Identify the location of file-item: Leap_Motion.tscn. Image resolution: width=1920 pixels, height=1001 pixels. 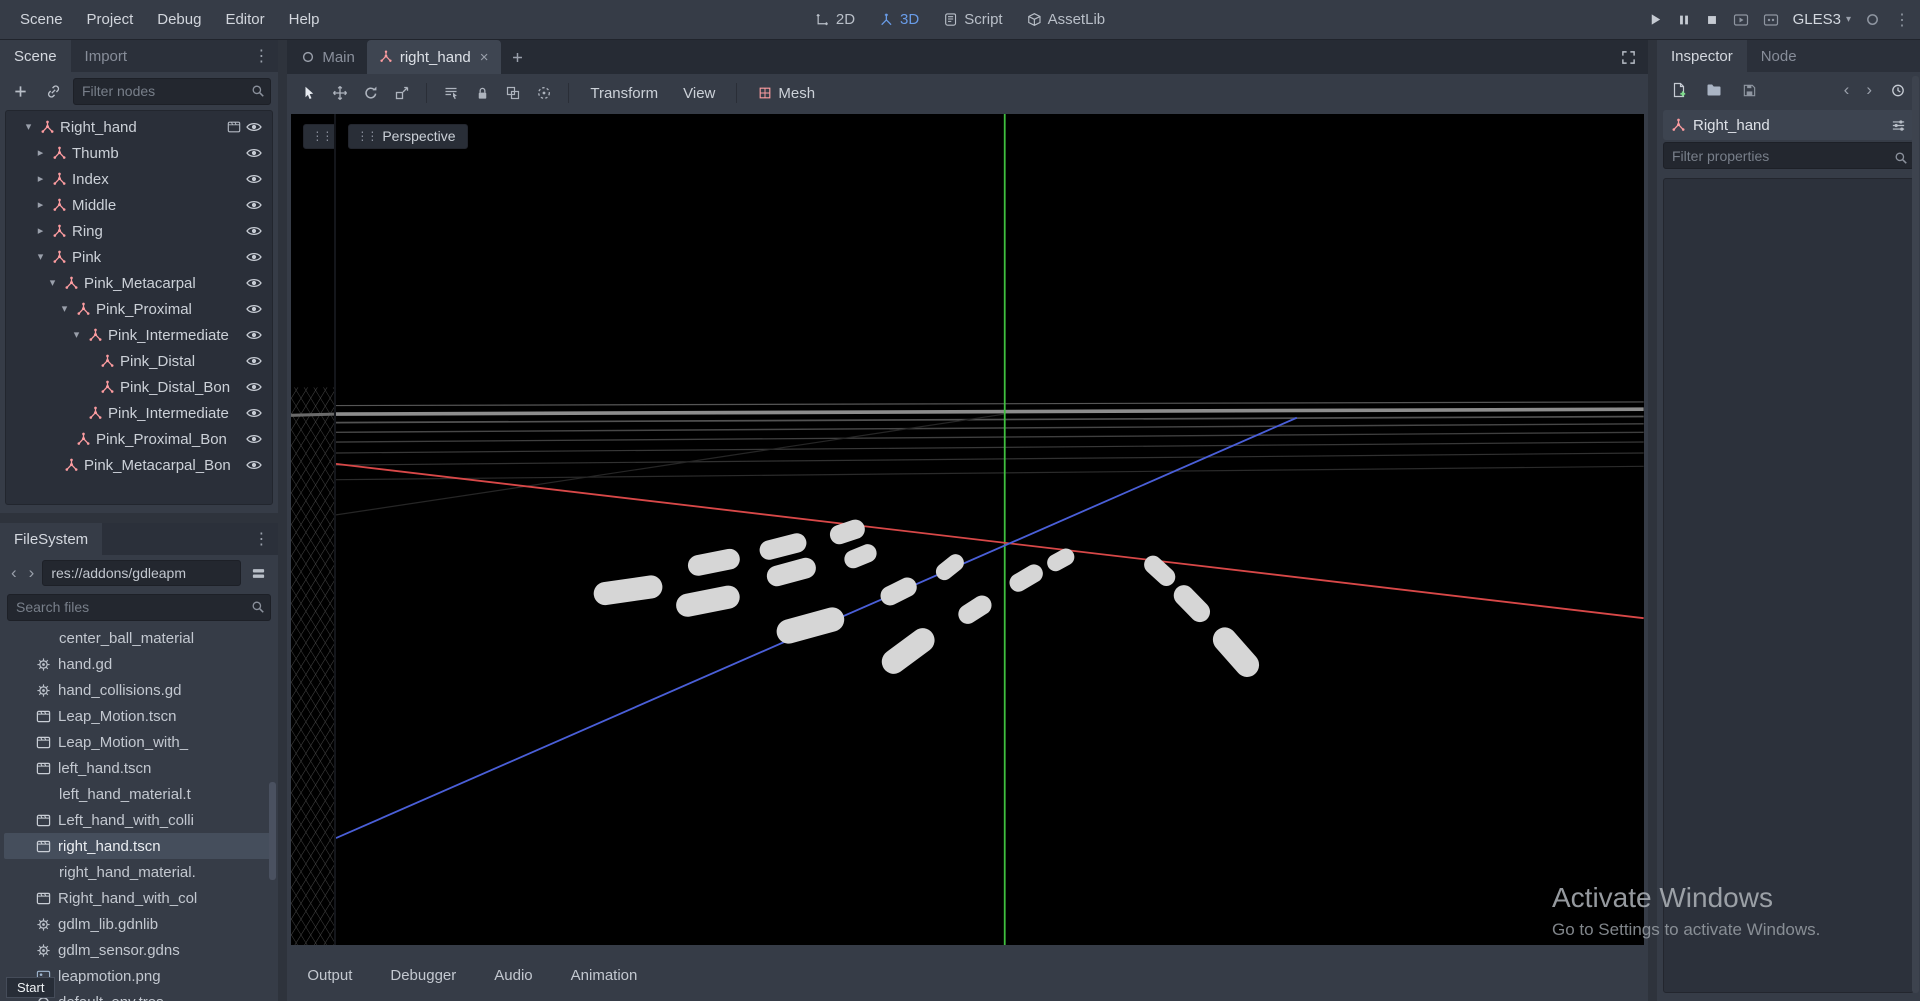
(139, 716).